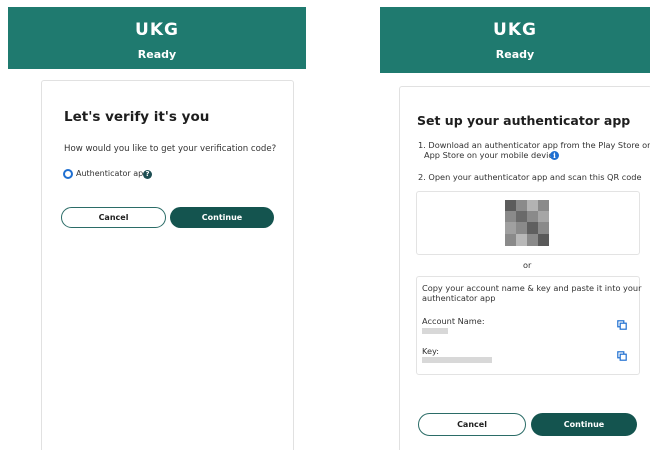 Image resolution: width=650 pixels, height=450 pixels. I want to click on or-divider: or, so click(527, 265).